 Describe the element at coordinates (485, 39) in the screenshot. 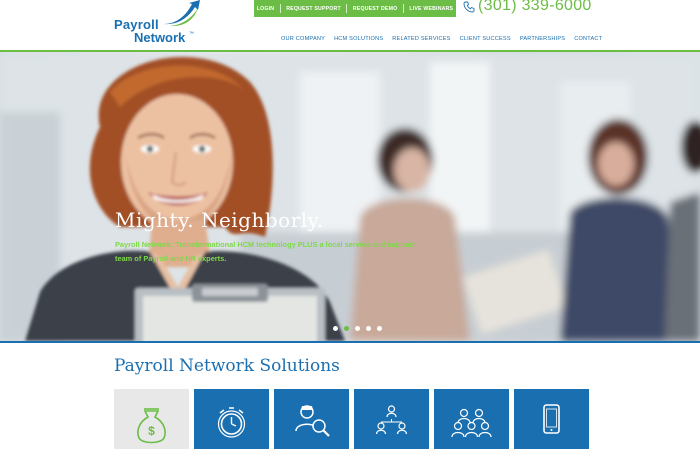

I see `nav-client-success: CLIENT SUCCESS` at that location.